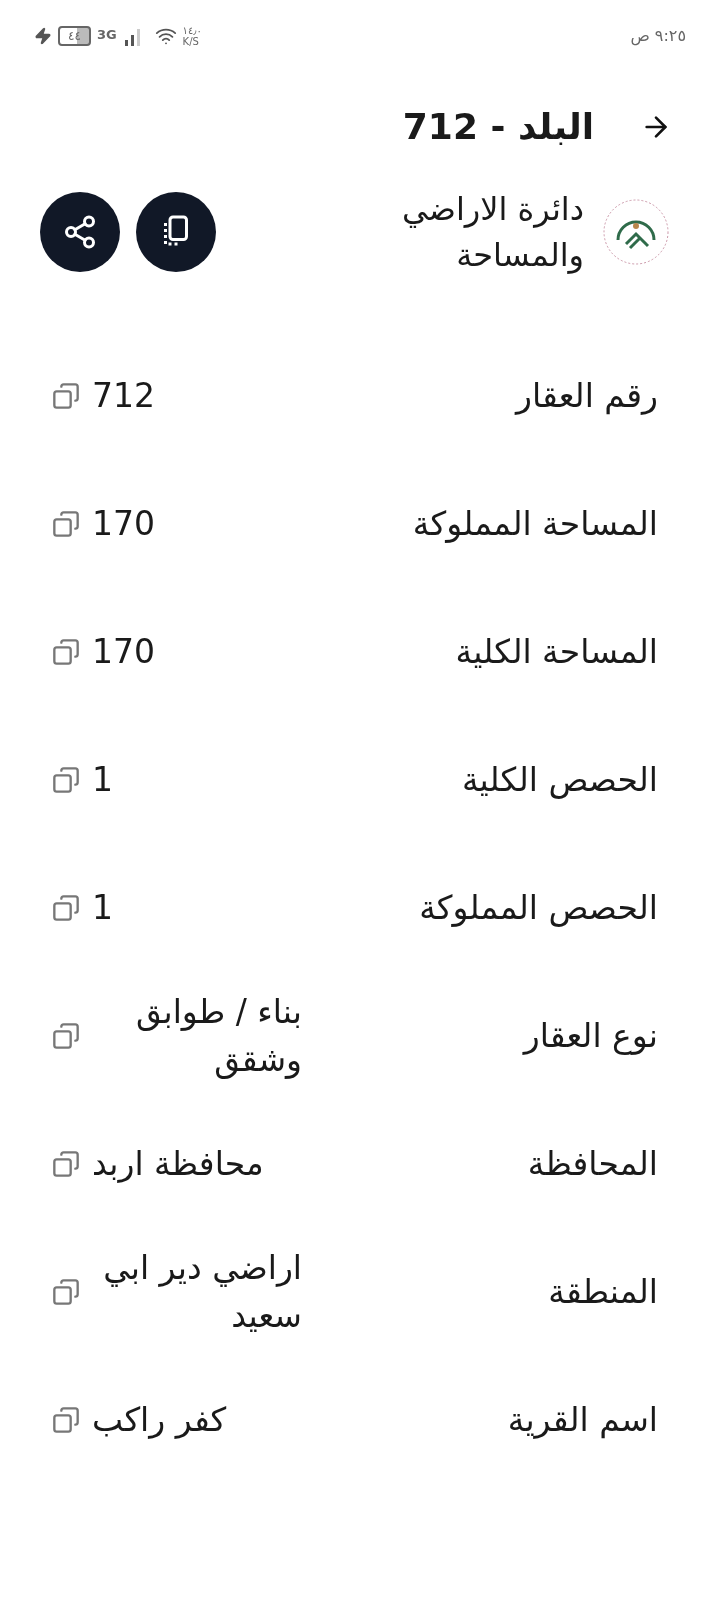 This screenshot has width=720, height=1600. What do you see at coordinates (592, 1164) in the screenshot?
I see `field-label: المحافظة` at bounding box center [592, 1164].